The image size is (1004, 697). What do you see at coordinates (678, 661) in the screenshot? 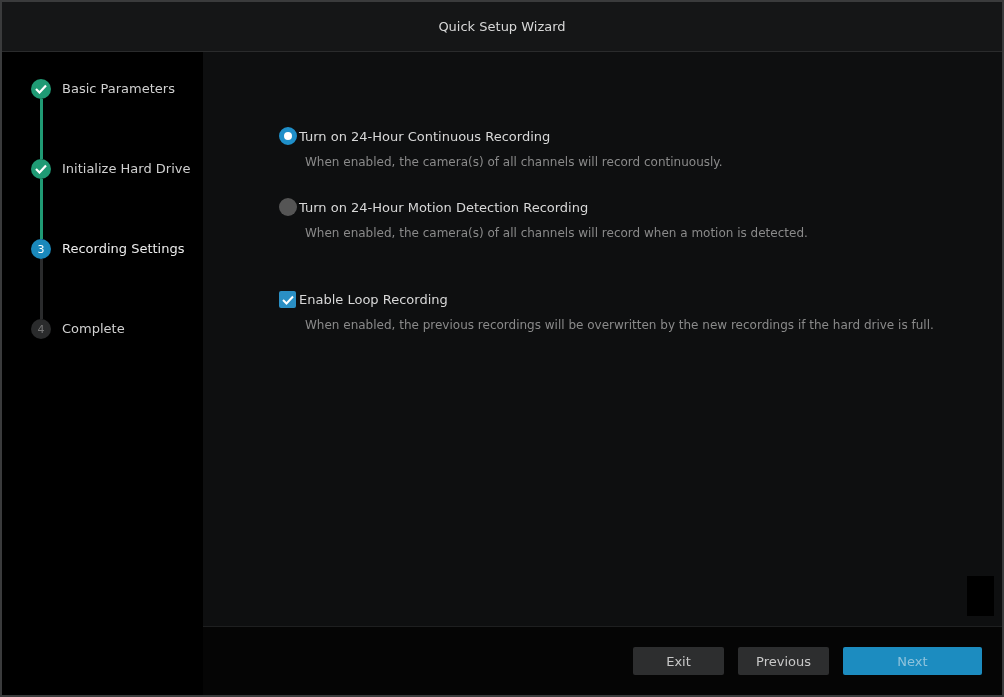
I see `wizard-button: Exit` at bounding box center [678, 661].